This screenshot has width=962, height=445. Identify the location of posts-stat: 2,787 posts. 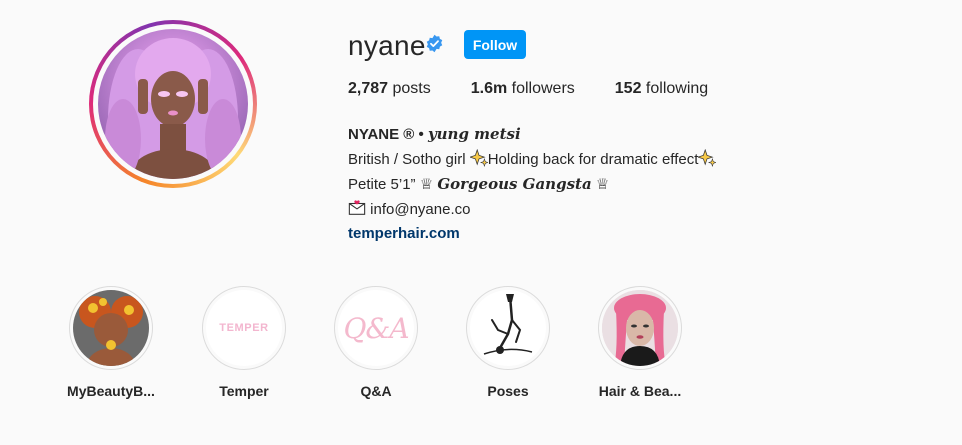
(389, 89).